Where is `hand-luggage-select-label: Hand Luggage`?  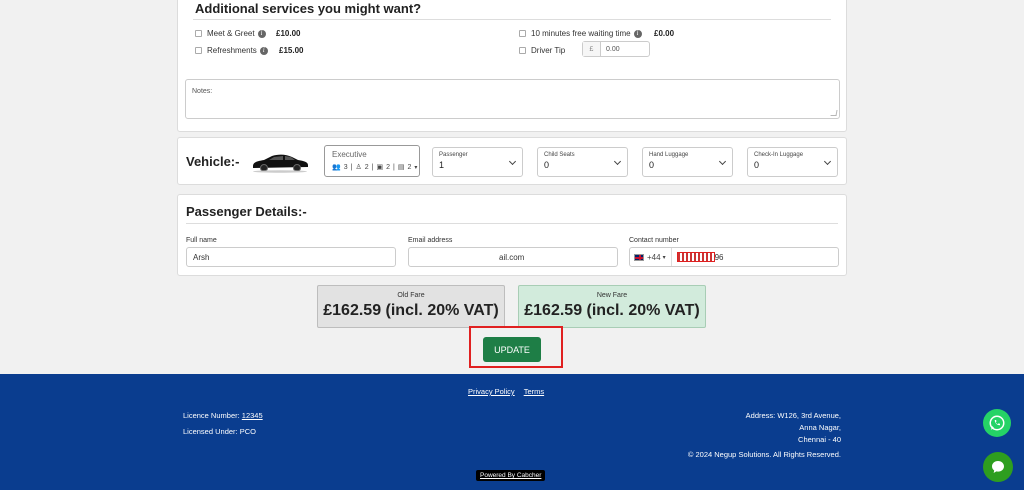
hand-luggage-select-label: Hand Luggage is located at coordinates (669, 155).